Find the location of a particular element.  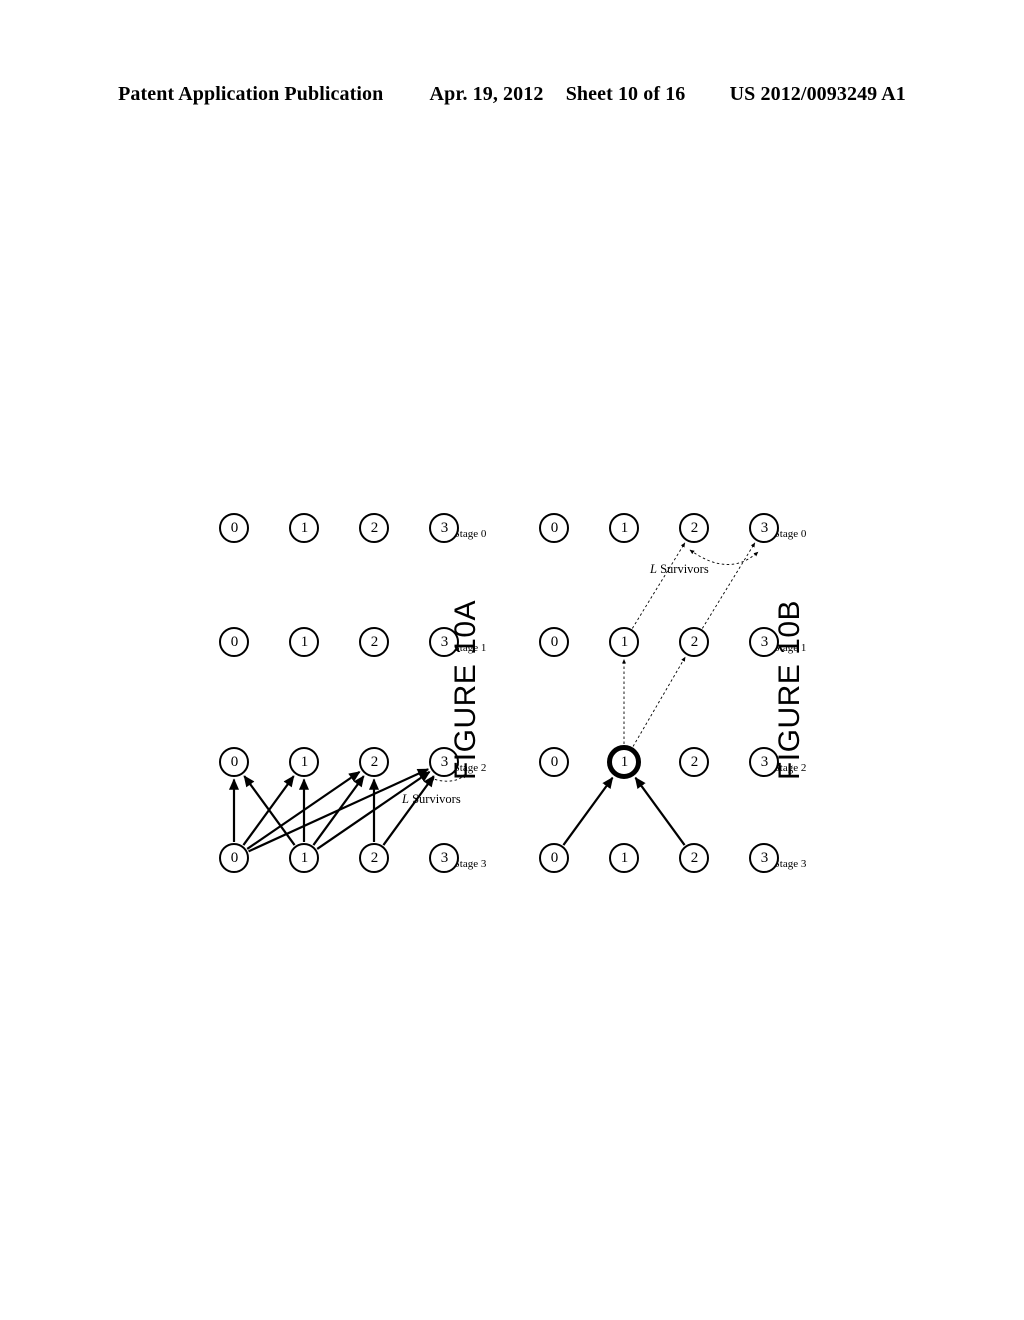

trellis-node-selected: 1 is located at coordinates (624, 762).